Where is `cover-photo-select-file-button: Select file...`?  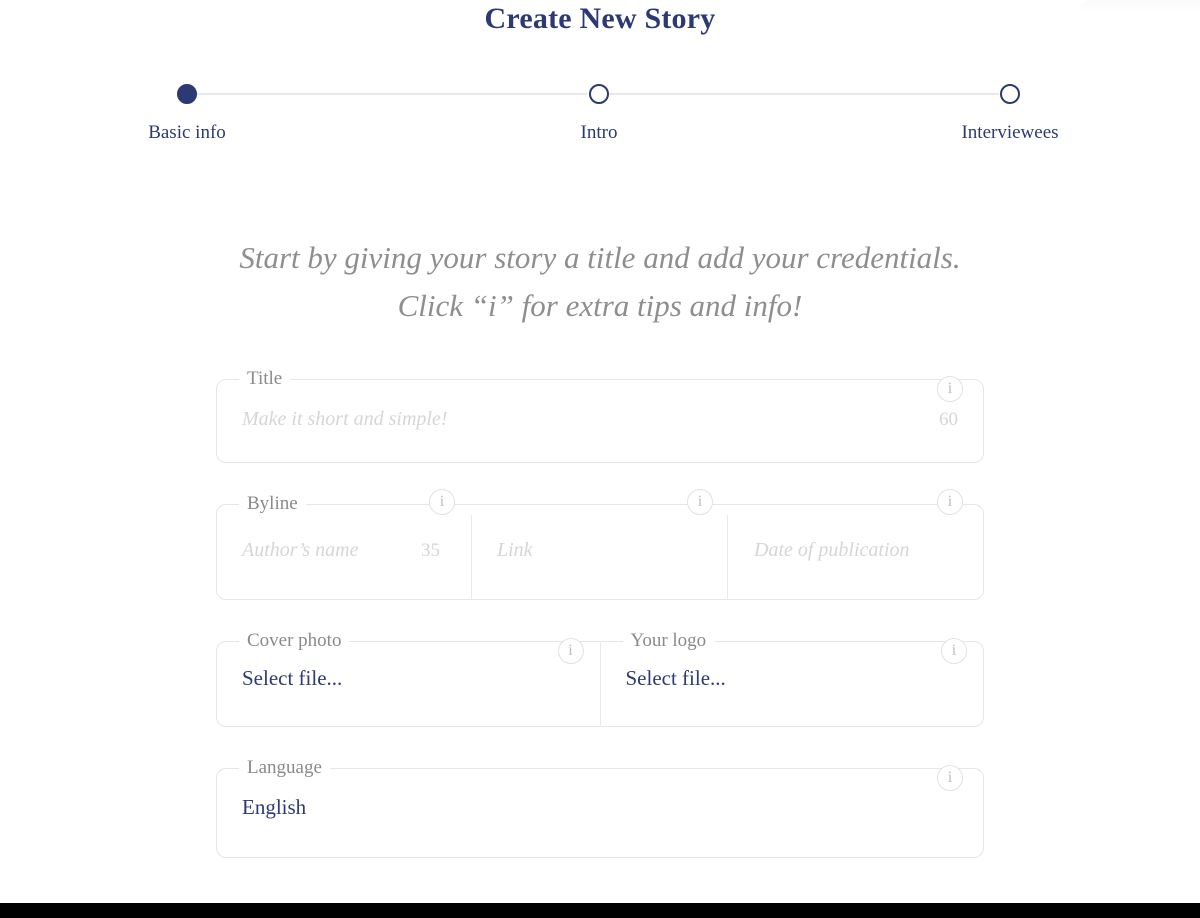 cover-photo-select-file-button: Select file... is located at coordinates (292, 678).